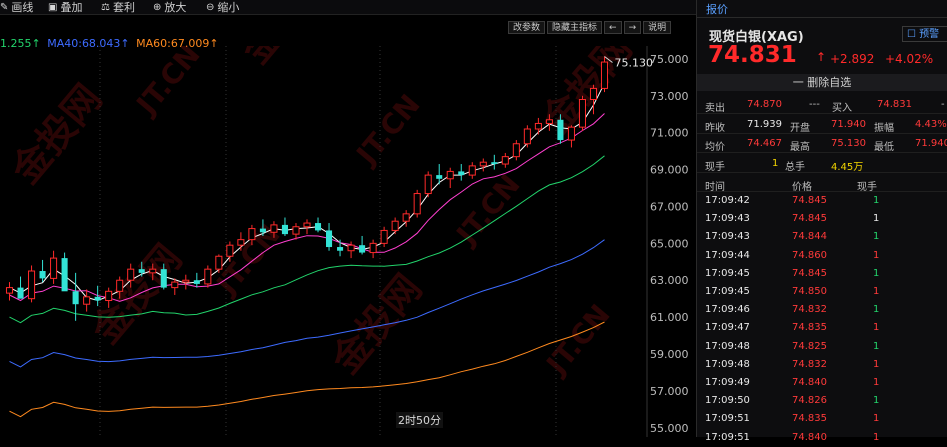 The image size is (947, 447). Describe the element at coordinates (669, 317) in the screenshot. I see `y-tick-label: 61.000` at that location.